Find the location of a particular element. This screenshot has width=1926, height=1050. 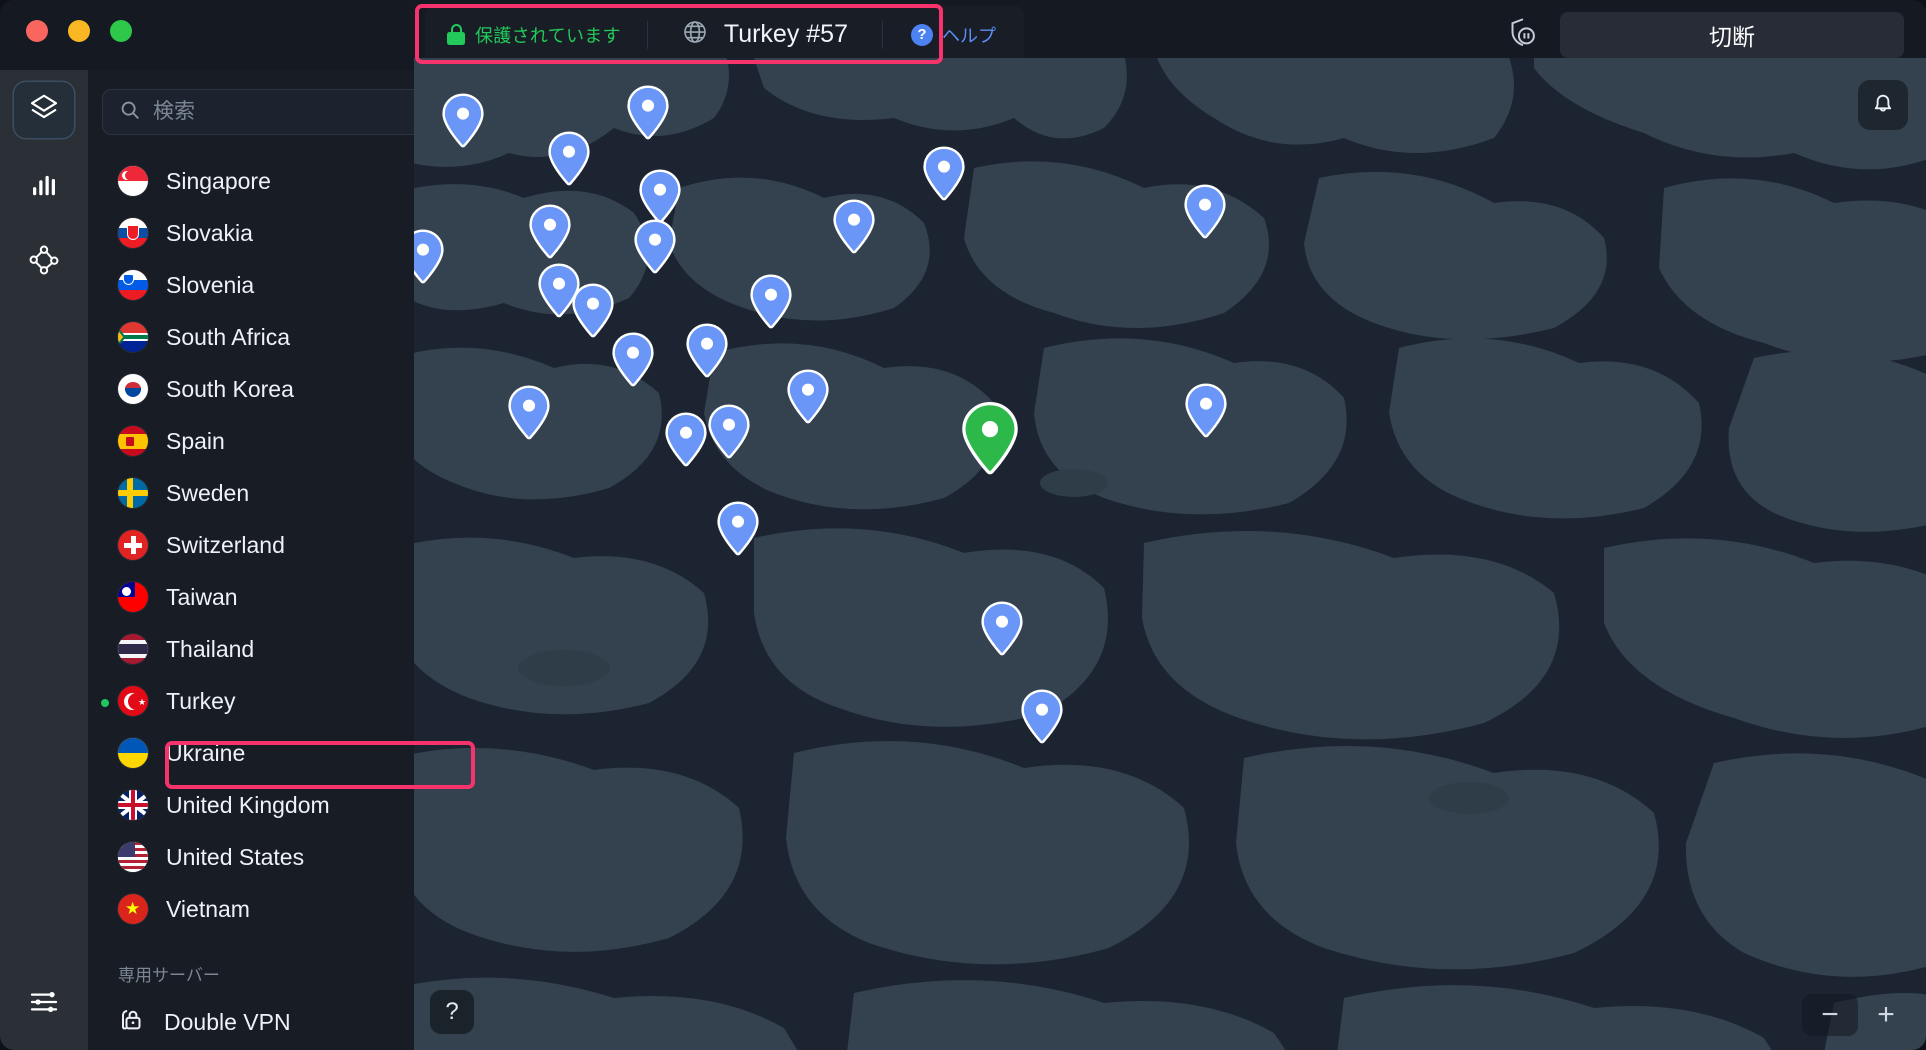

minimize-window-button is located at coordinates (79, 31).